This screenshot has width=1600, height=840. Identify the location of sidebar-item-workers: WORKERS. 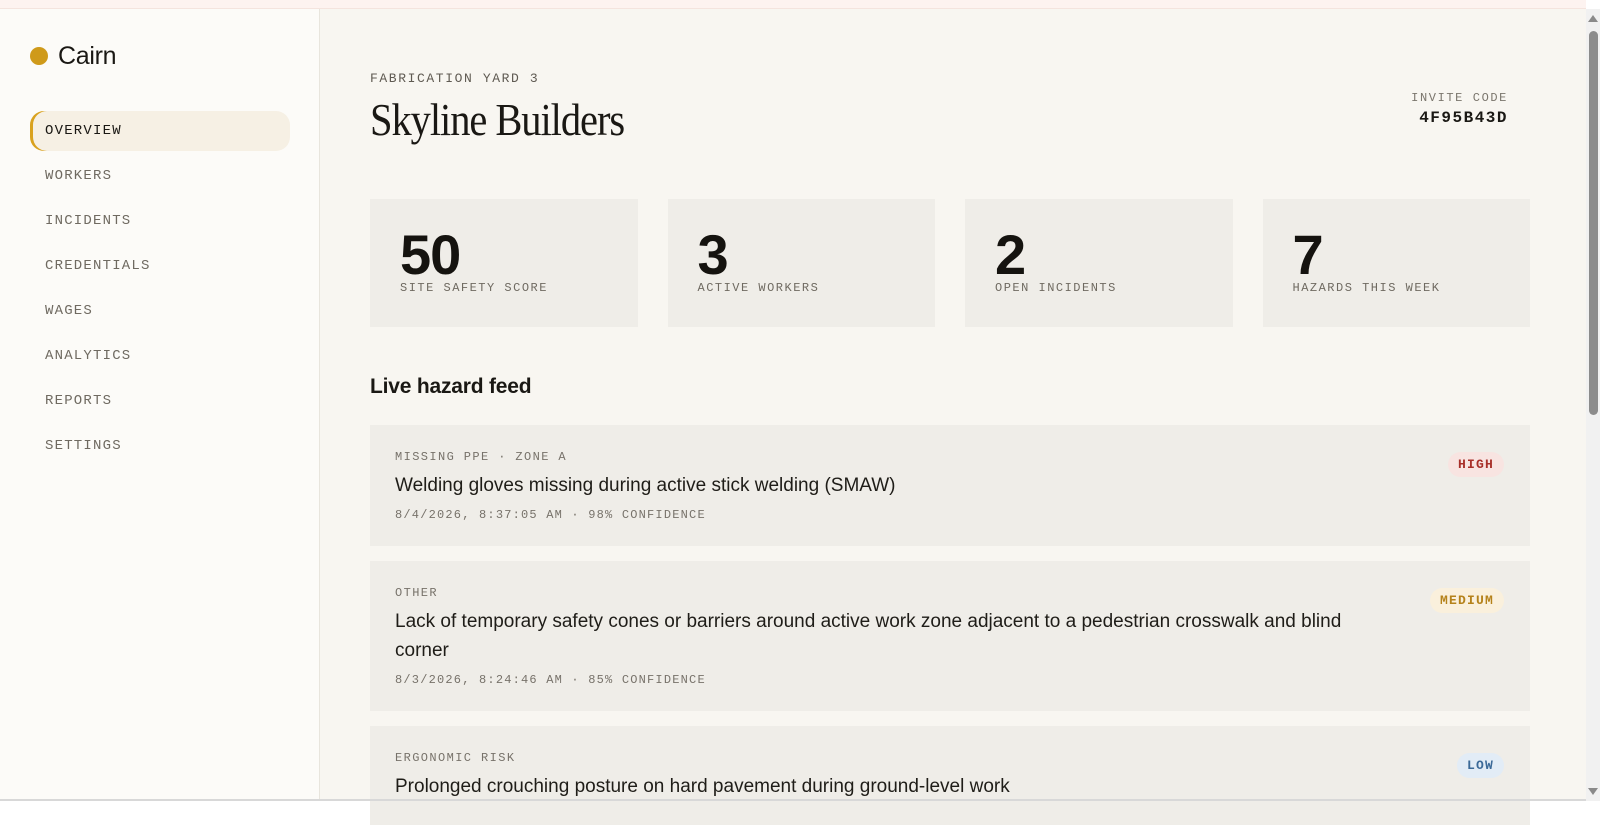
(160, 176).